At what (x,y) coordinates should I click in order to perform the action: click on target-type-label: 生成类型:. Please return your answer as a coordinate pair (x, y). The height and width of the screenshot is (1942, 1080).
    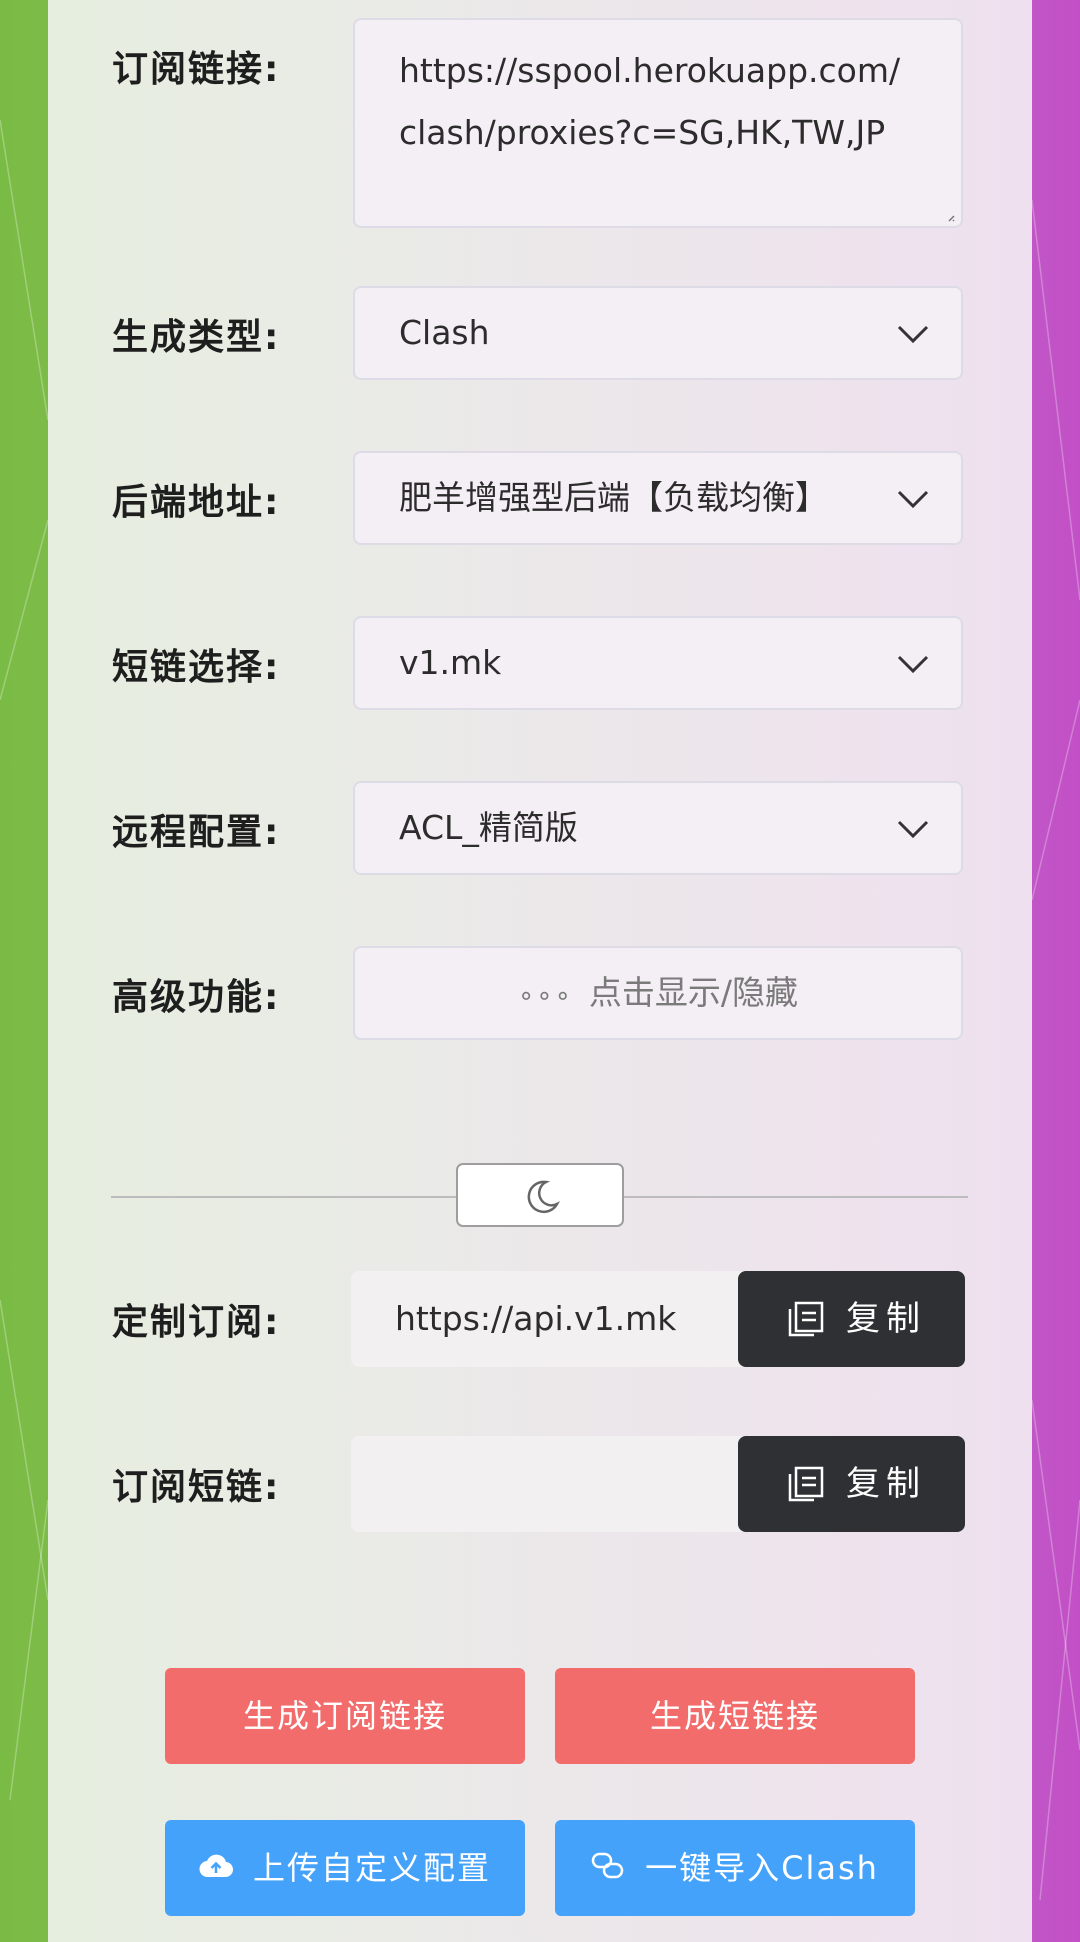
    Looking at the image, I should click on (196, 337).